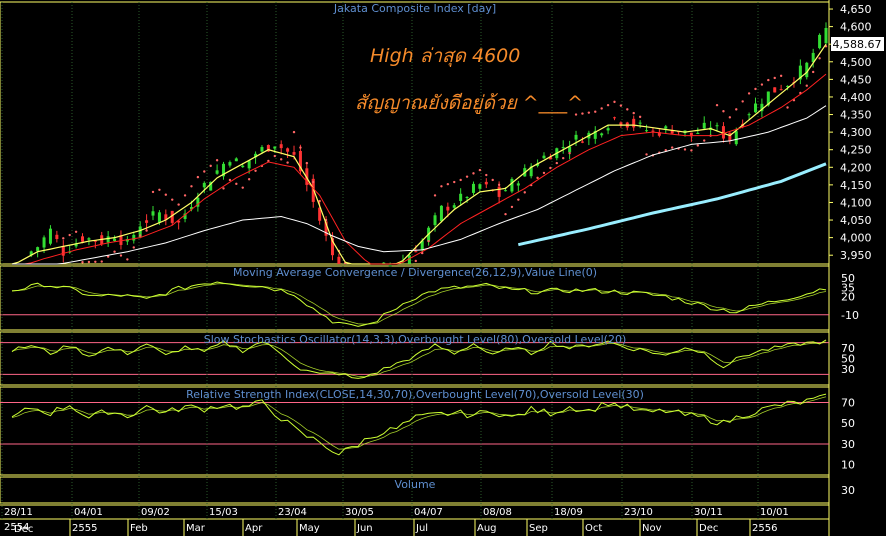 The width and height of the screenshot is (886, 536). I want to click on macd-y-tick: -10, so click(850, 315).